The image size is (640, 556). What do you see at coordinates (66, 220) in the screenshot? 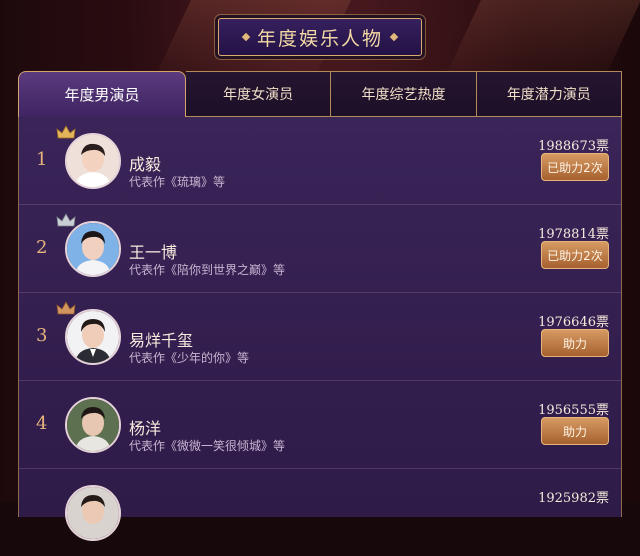
I see `silver-crown-icon` at bounding box center [66, 220].